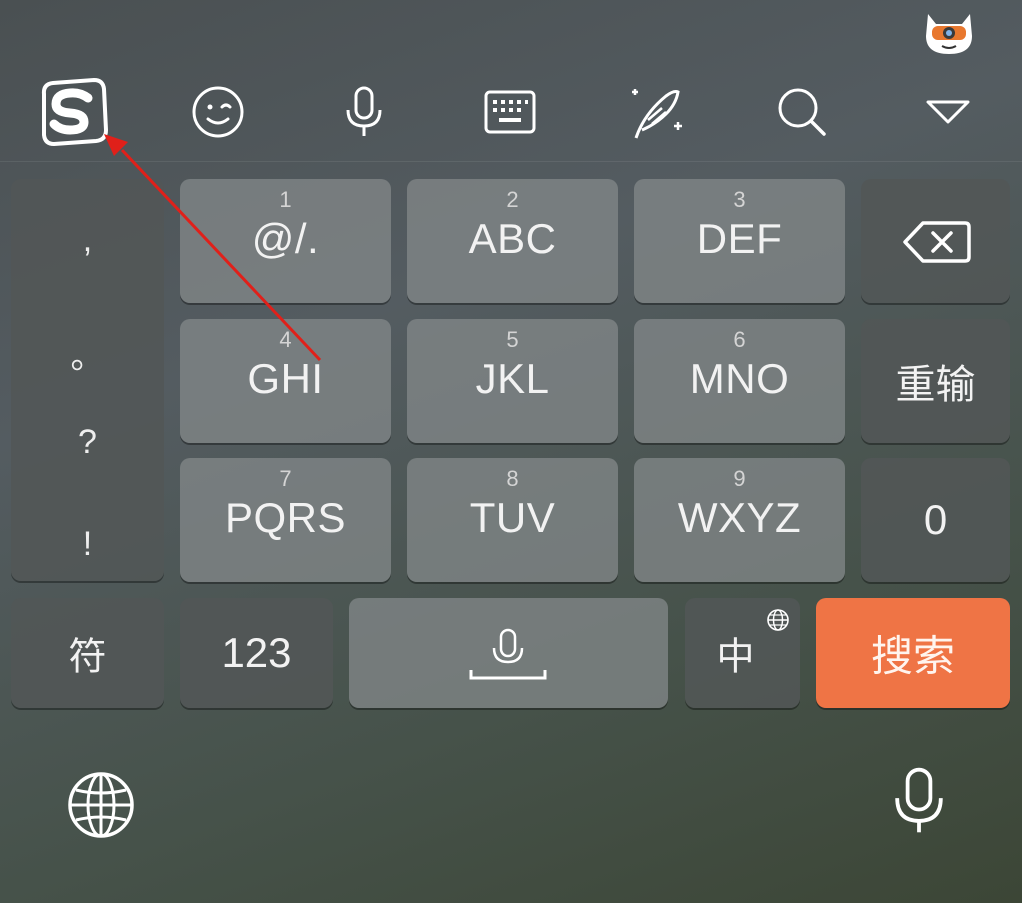 The height and width of the screenshot is (903, 1022). I want to click on search-button: 搜索, so click(913, 653).